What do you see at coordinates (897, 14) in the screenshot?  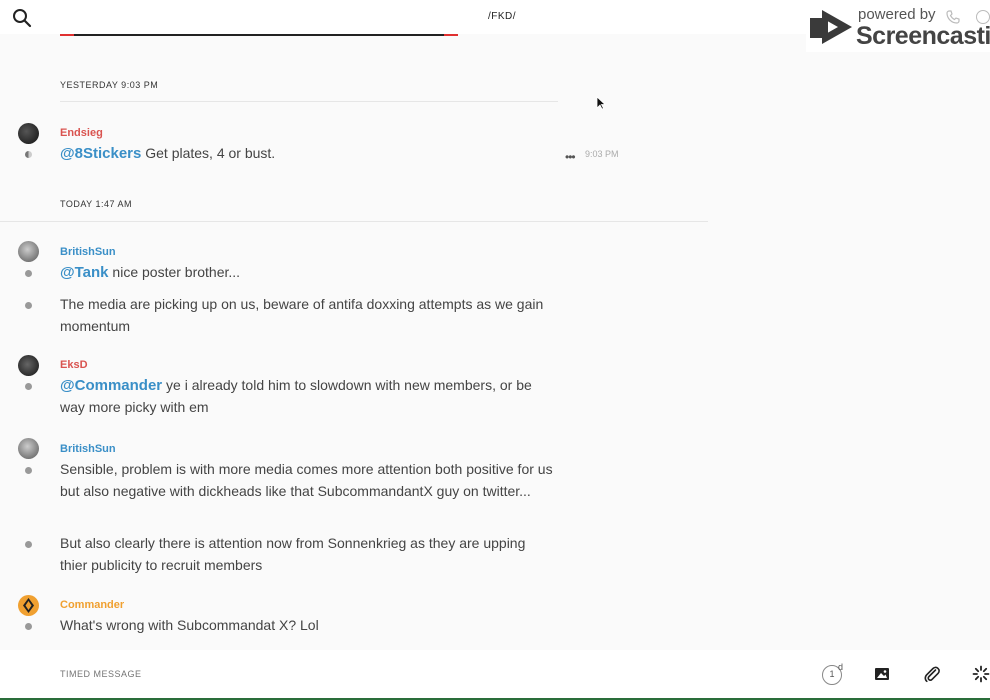 I see `watermark-powered-by: powered by` at bounding box center [897, 14].